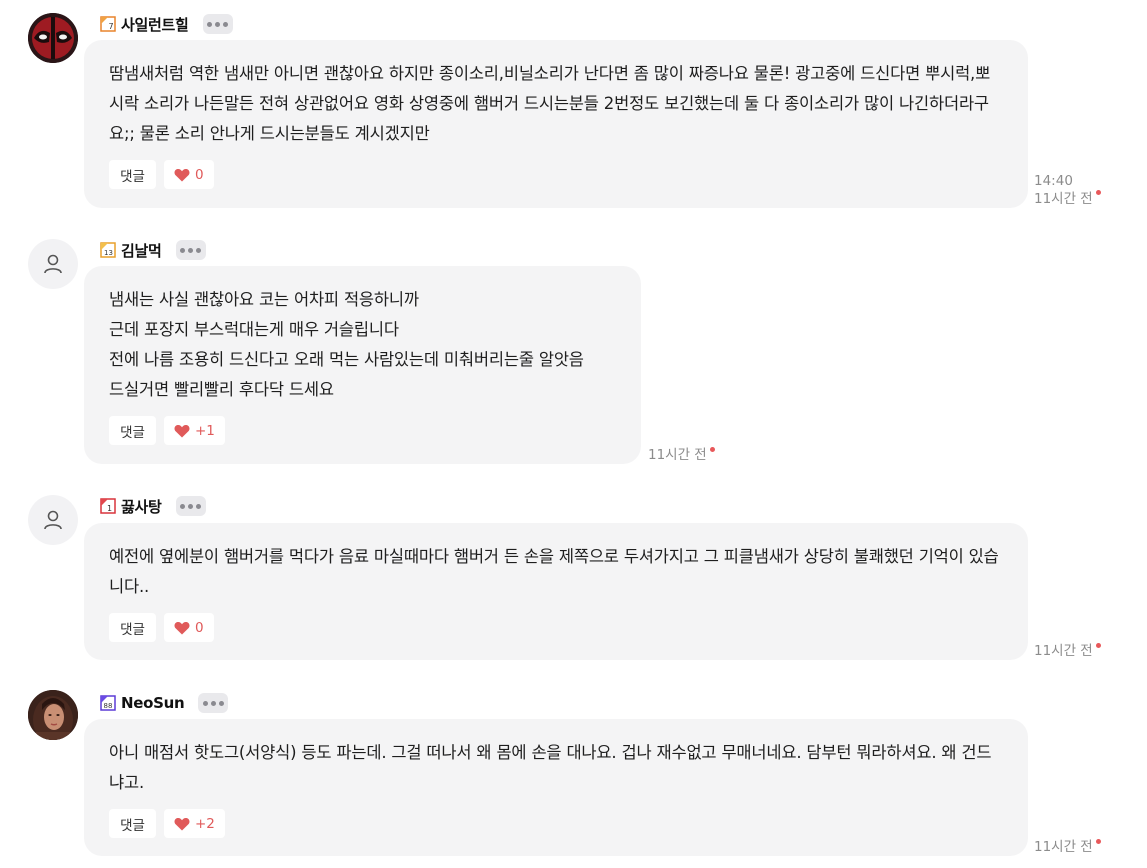 The height and width of the screenshot is (868, 1147). I want to click on comment-header: 13 김날먹, so click(153, 250).